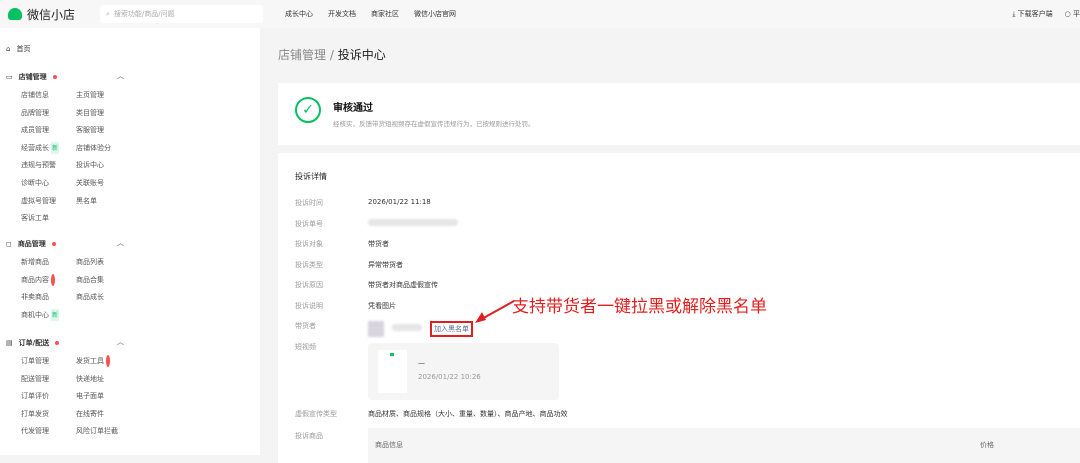 Image resolution: width=1080 pixels, height=463 pixels. What do you see at coordinates (413, 222) in the screenshot?
I see `redacted-value` at bounding box center [413, 222].